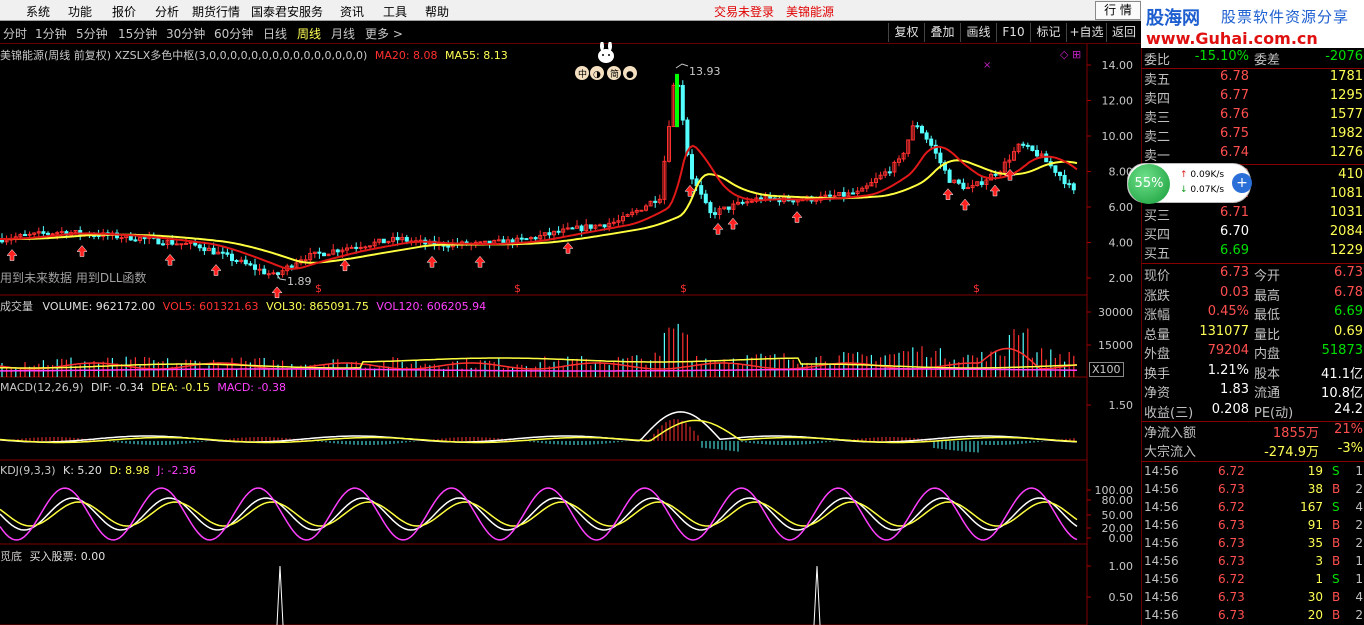 Image resolution: width=1364 pixels, height=625 pixels. I want to click on tick-row: 14:56 6.73 35 B 2, so click(1253, 545).